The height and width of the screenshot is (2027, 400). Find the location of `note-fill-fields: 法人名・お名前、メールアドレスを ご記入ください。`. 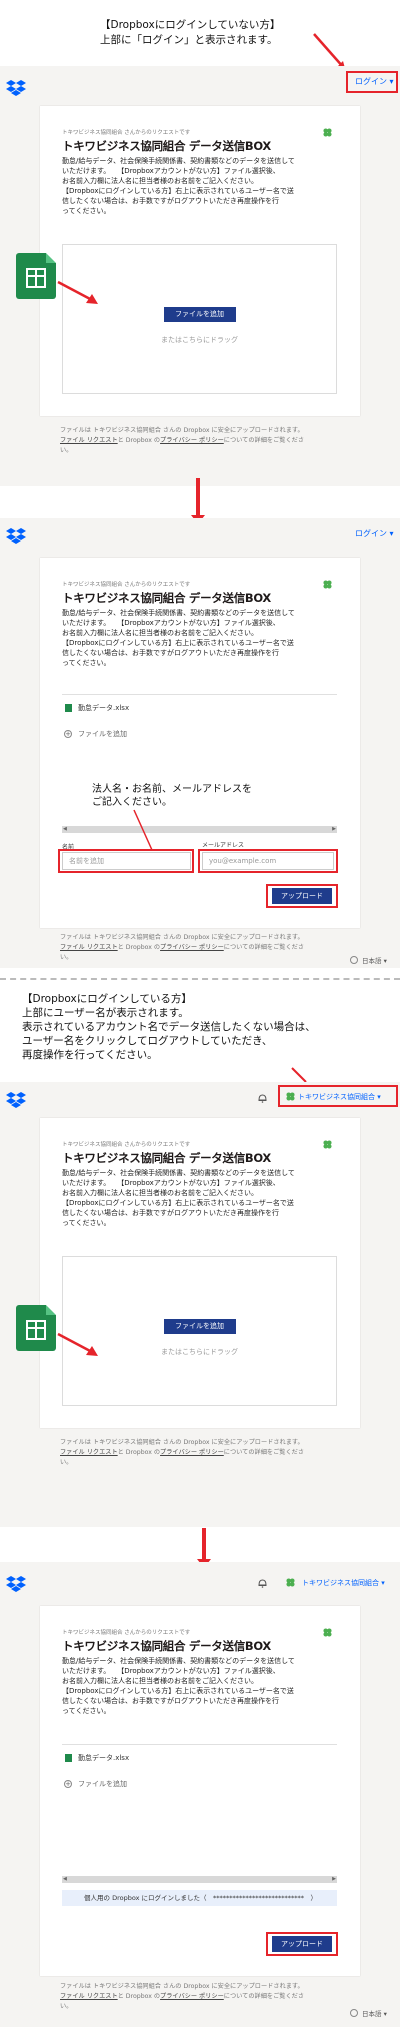

note-fill-fields: 法人名・お名前、メールアドレスを ご記入ください。 is located at coordinates (172, 796).